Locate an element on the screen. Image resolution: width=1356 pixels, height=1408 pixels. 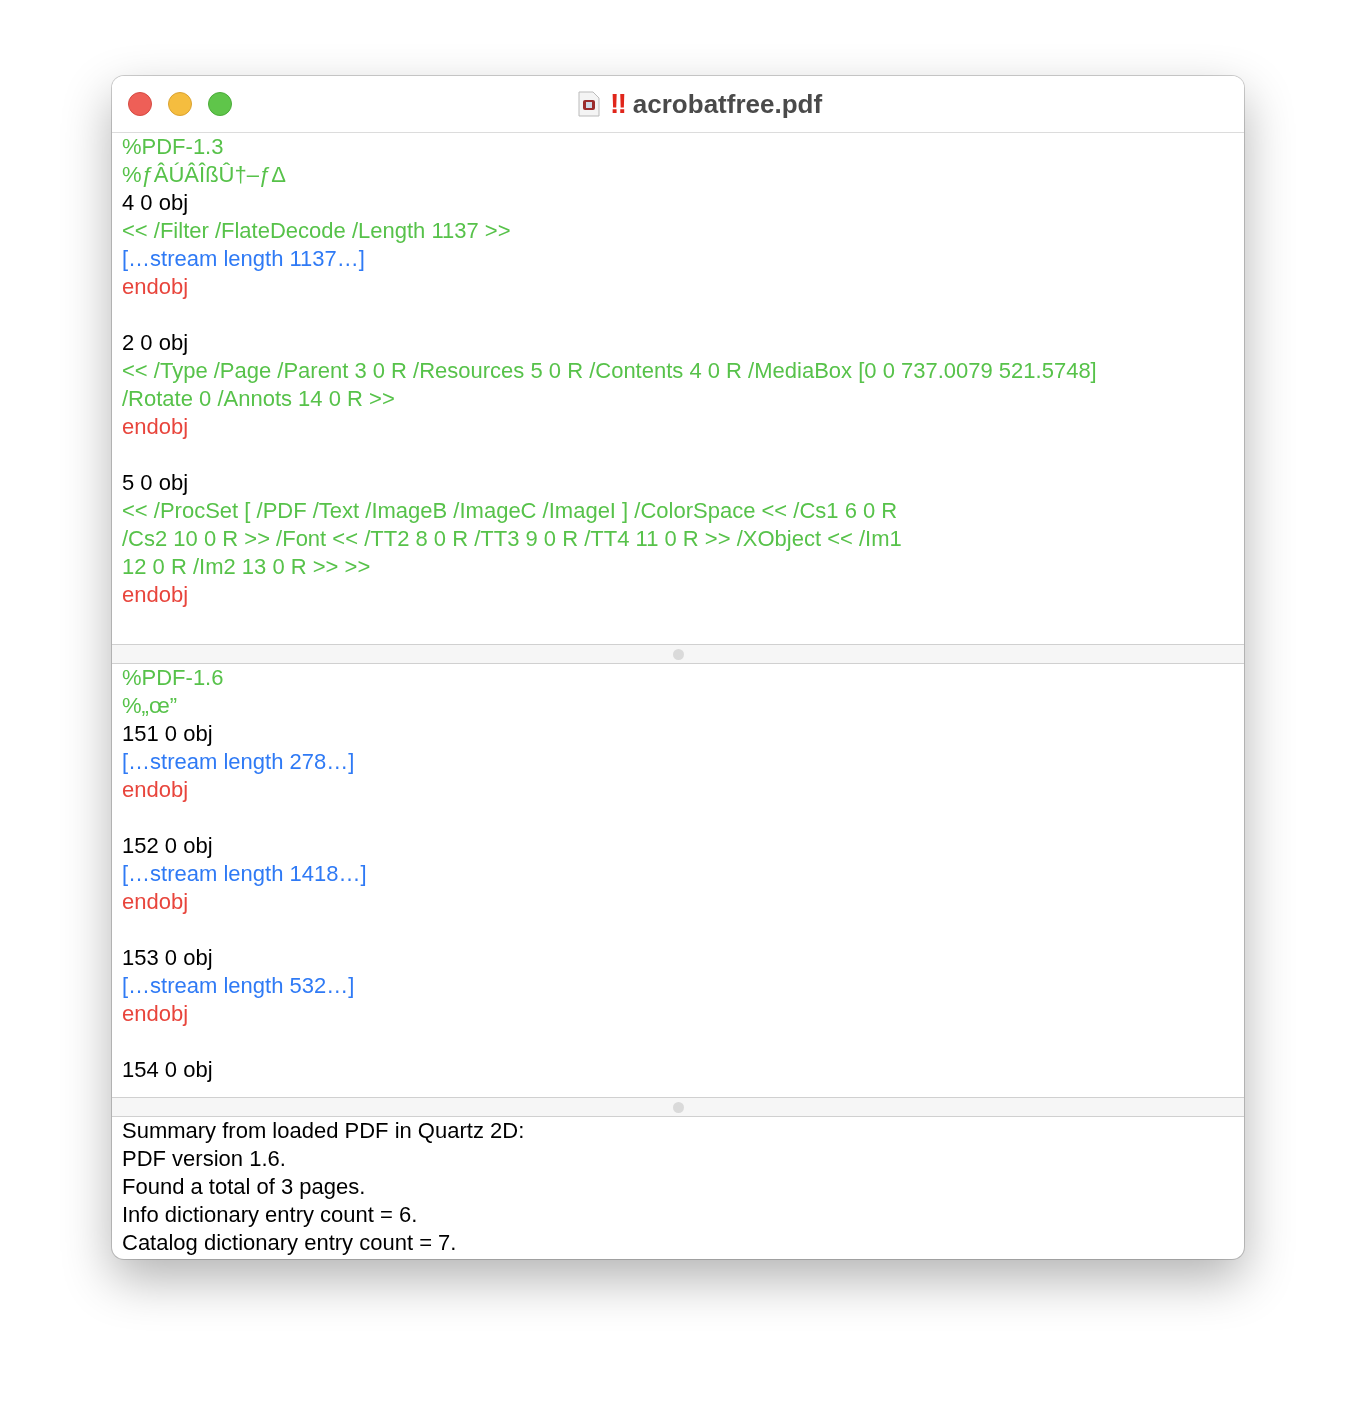
code-line: << /ProcSet [ /PDF /Text /ImageB /ImageC /ImageI ] /ColorSpace << /Cs1 6 0 R is located at coordinates (510, 511).